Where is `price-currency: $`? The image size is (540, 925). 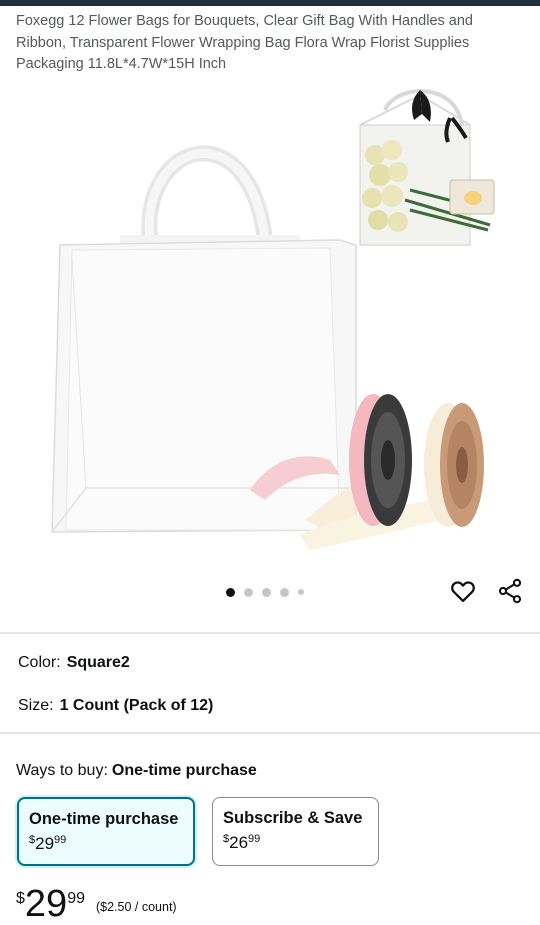 price-currency: $ is located at coordinates (20, 898).